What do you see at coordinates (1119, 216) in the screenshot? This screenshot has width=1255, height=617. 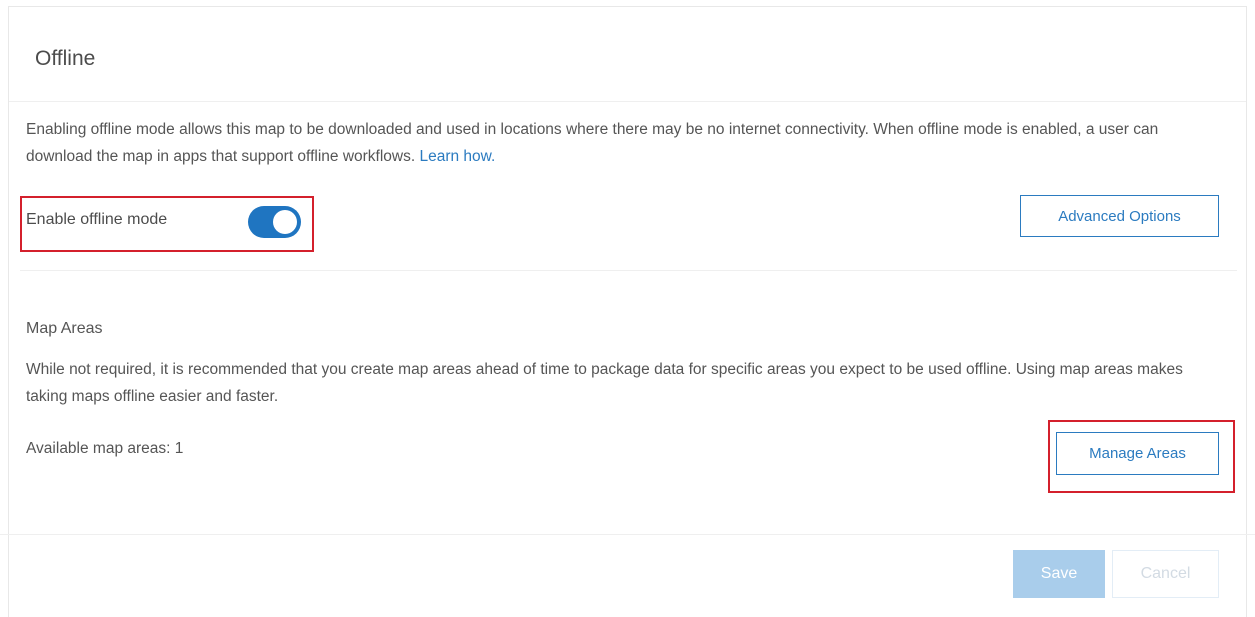 I see `advanced-options-button: Advanced Options` at bounding box center [1119, 216].